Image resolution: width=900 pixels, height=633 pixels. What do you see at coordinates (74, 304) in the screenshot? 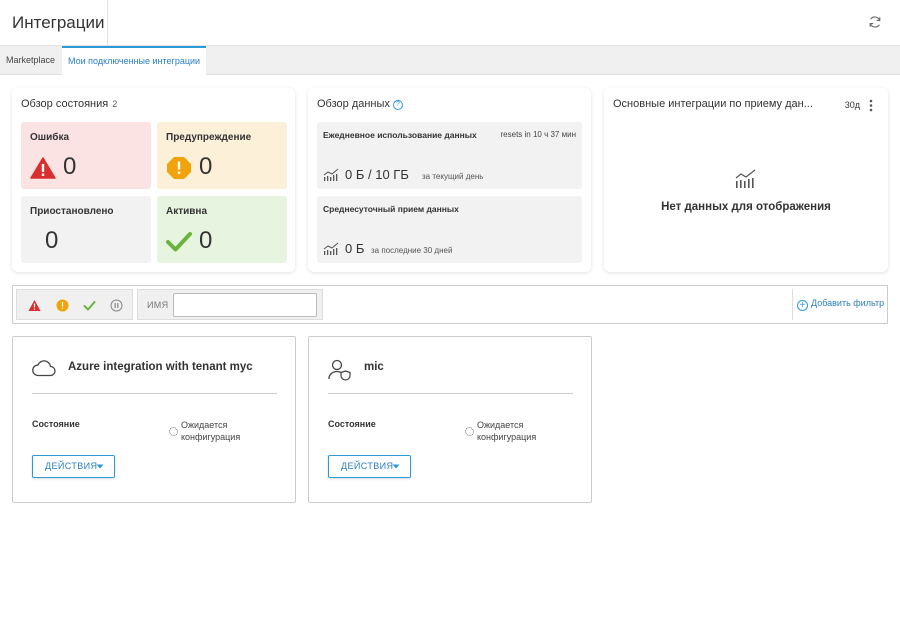
I see `status-filter-group` at bounding box center [74, 304].